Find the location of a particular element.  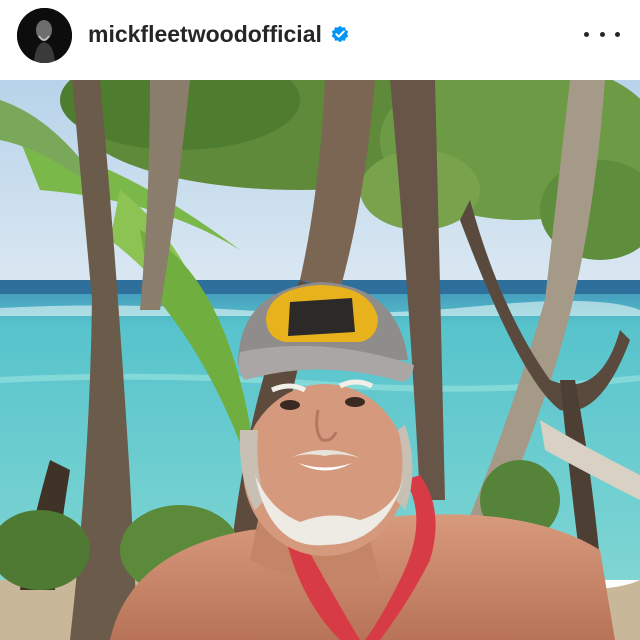

more-options-icon is located at coordinates (602, 34).